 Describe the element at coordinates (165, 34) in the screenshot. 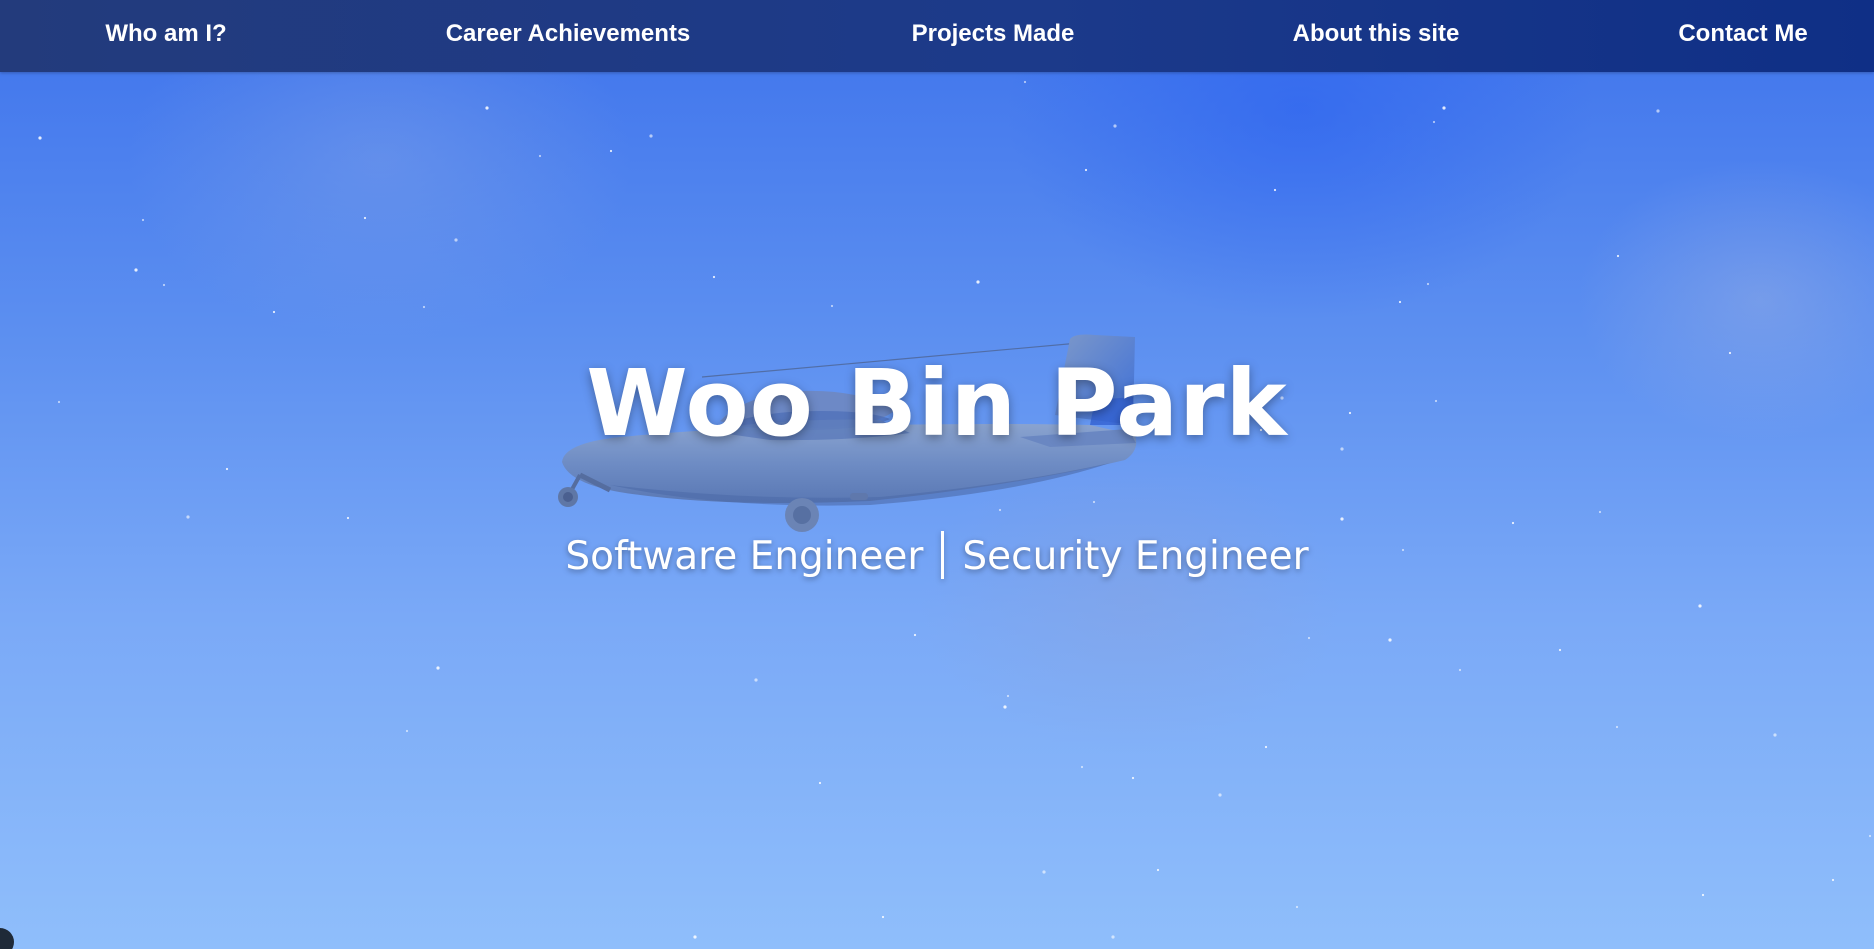

I see `nav-who-am-i: Who am I?` at that location.